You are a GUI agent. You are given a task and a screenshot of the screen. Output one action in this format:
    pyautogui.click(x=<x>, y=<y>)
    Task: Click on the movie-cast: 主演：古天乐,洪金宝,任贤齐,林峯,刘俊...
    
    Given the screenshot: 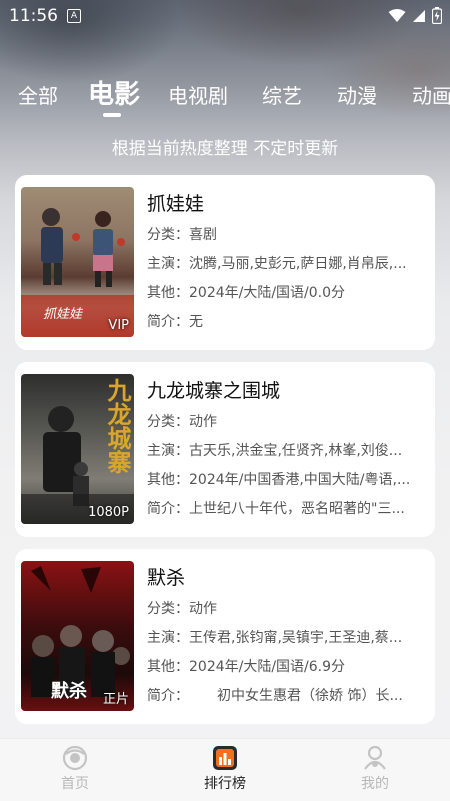 What is the action you would take?
    pyautogui.click(x=284, y=450)
    